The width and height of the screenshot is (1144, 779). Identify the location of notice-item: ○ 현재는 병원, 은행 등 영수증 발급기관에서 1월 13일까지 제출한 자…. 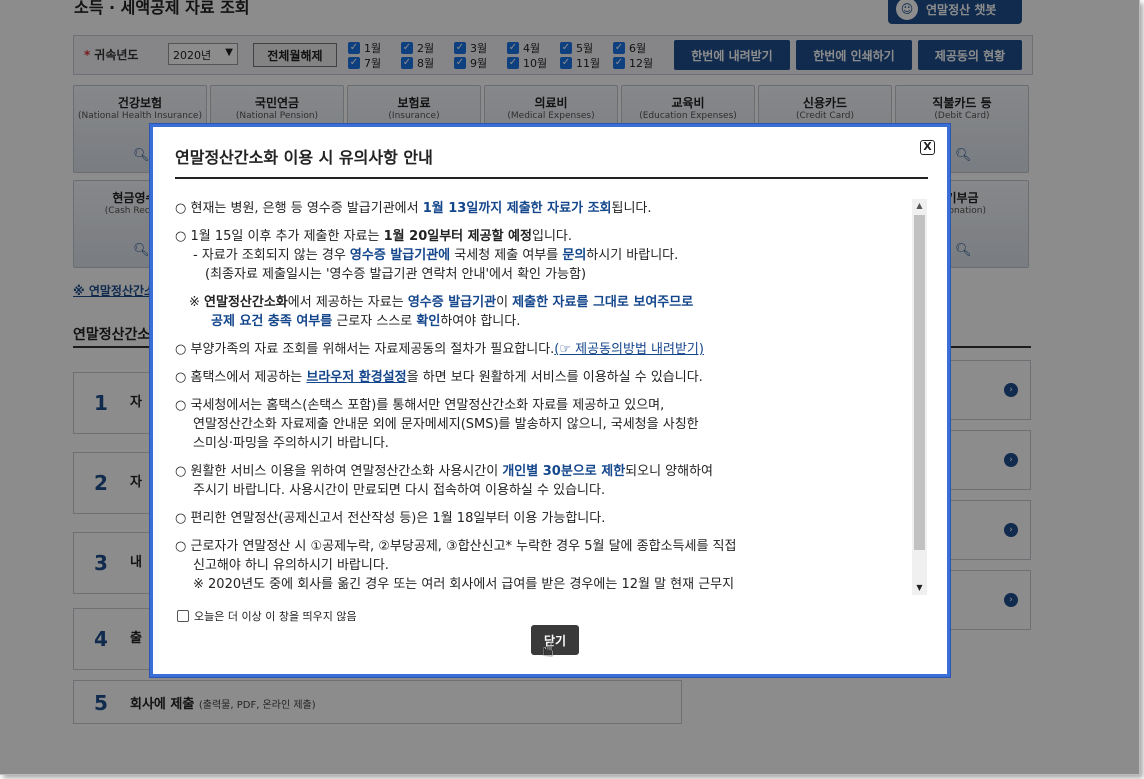
(413, 208).